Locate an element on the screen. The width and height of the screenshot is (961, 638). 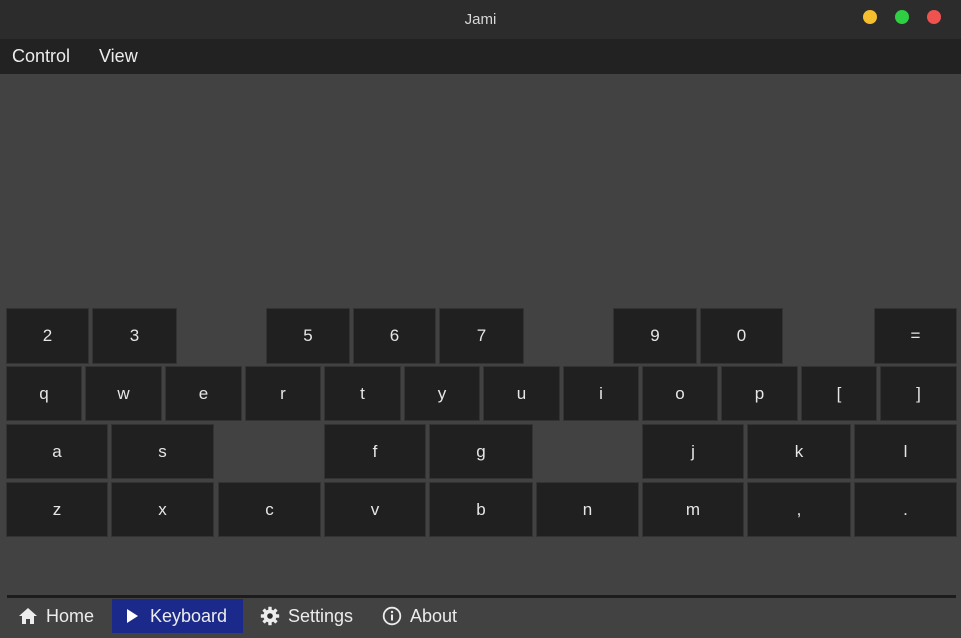
key-r: r is located at coordinates (283, 393).